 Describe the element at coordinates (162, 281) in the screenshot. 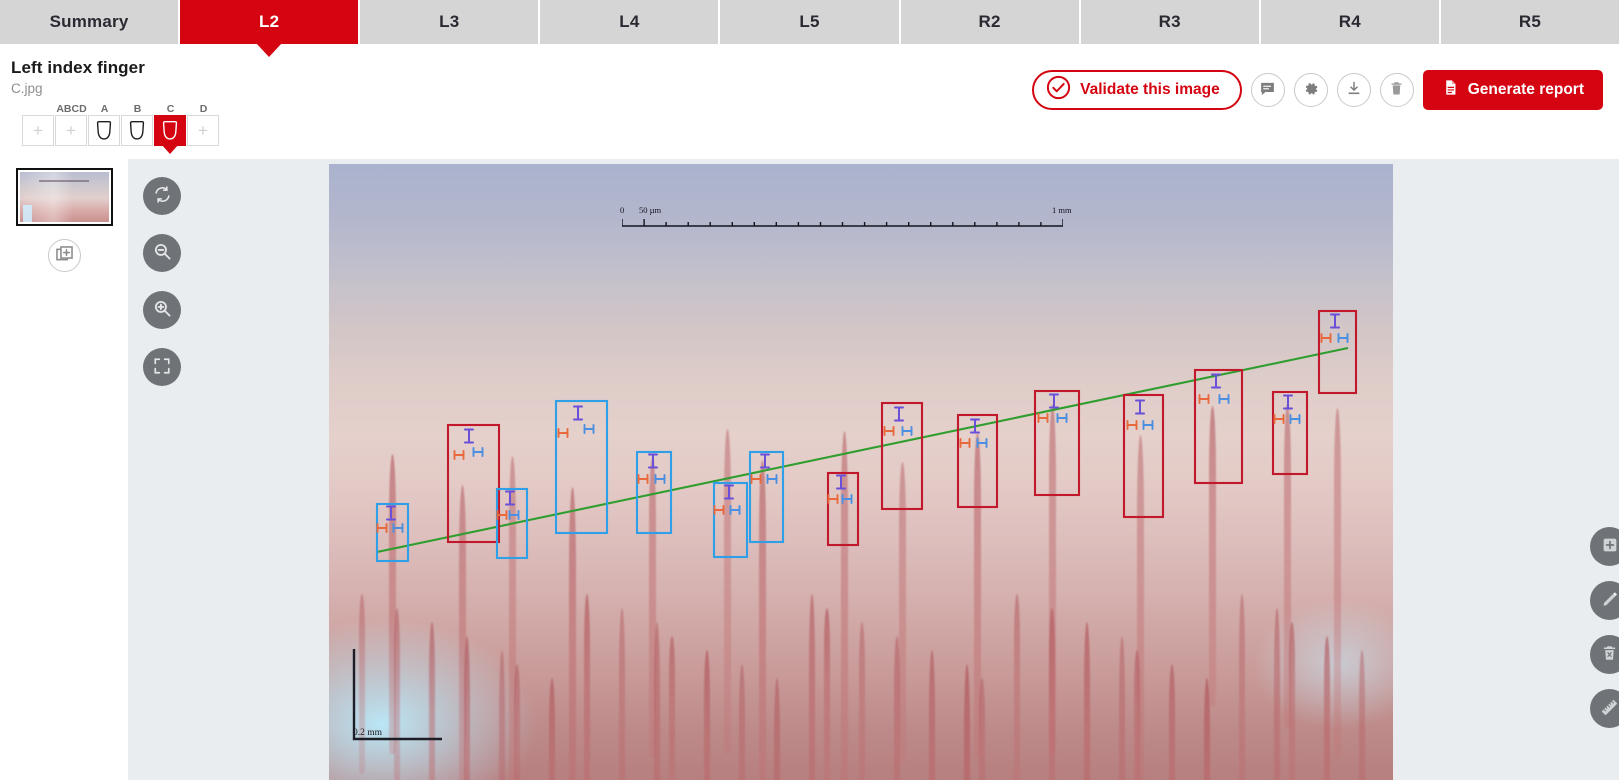

I see `viewer-tool-column` at that location.